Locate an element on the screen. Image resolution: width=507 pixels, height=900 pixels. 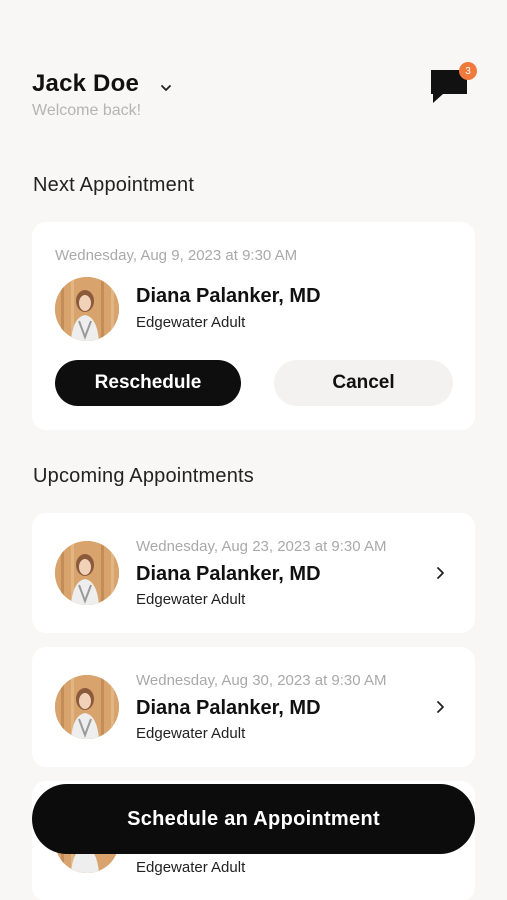
next-appointment-heading: Next Appointment is located at coordinates (114, 185).